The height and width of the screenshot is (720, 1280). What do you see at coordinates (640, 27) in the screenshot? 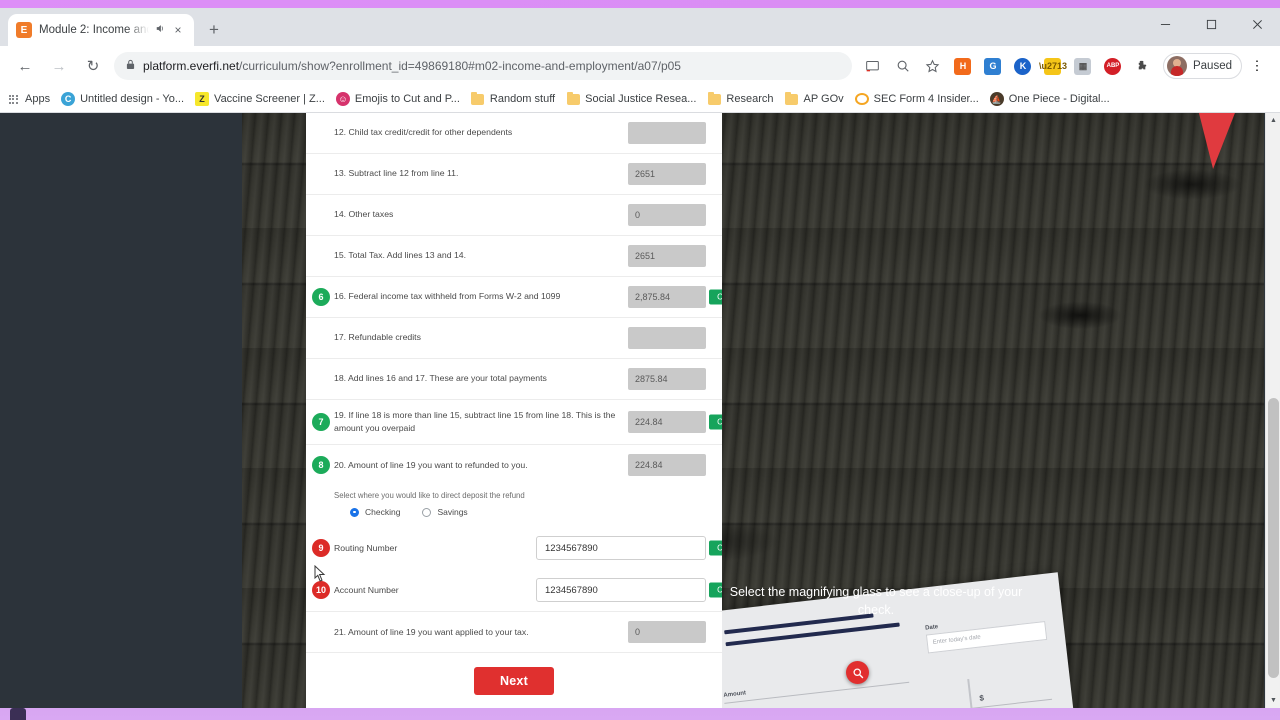
I see `tab-strip: E Module 2: Income and Empl × +` at bounding box center [640, 27].